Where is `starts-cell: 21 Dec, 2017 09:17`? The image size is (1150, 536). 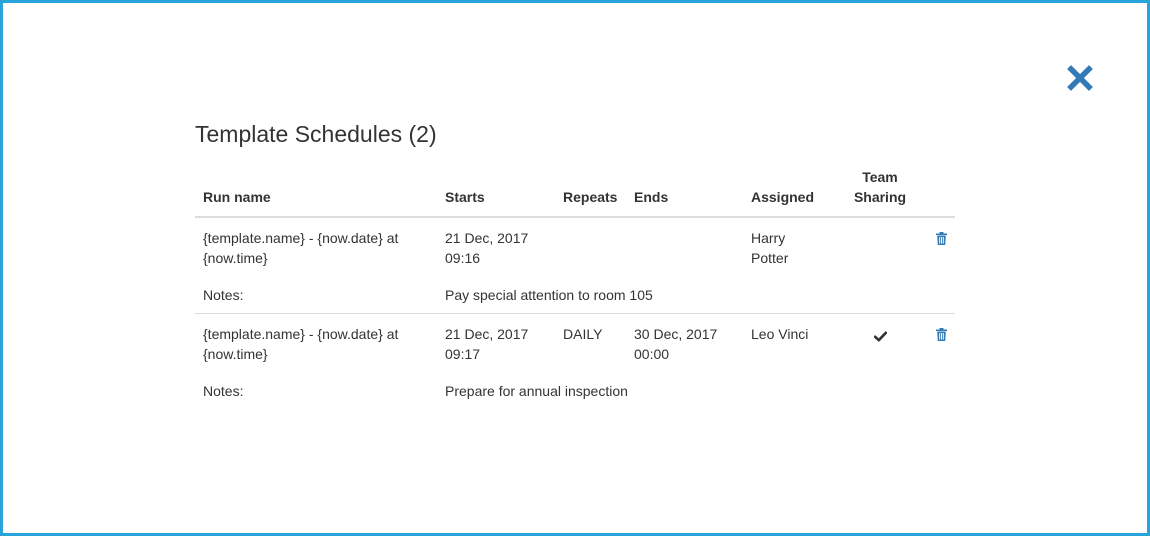
starts-cell: 21 Dec, 2017 09:17 is located at coordinates (496, 343).